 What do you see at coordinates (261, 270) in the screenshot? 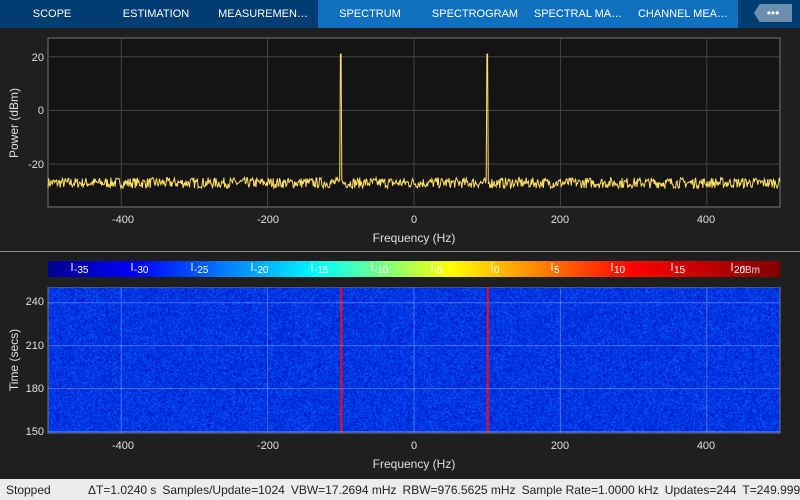
I see `colorbar-tick-label: -20` at bounding box center [261, 270].